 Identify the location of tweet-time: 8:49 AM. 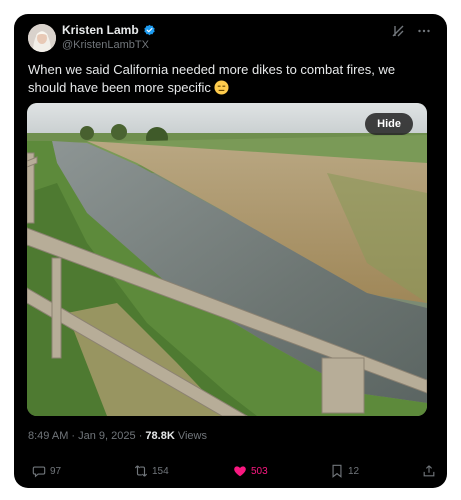
(48, 436).